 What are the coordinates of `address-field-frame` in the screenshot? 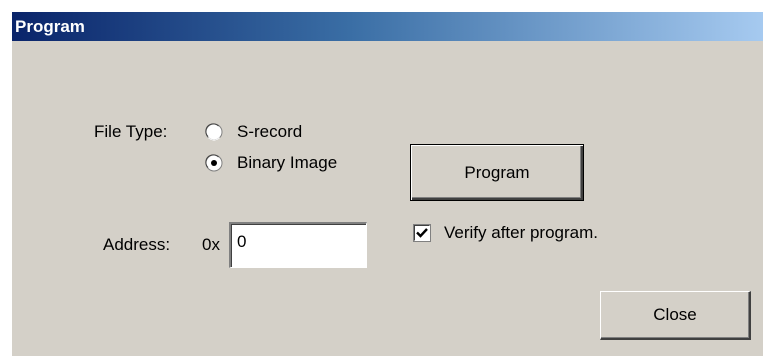 It's located at (298, 245).